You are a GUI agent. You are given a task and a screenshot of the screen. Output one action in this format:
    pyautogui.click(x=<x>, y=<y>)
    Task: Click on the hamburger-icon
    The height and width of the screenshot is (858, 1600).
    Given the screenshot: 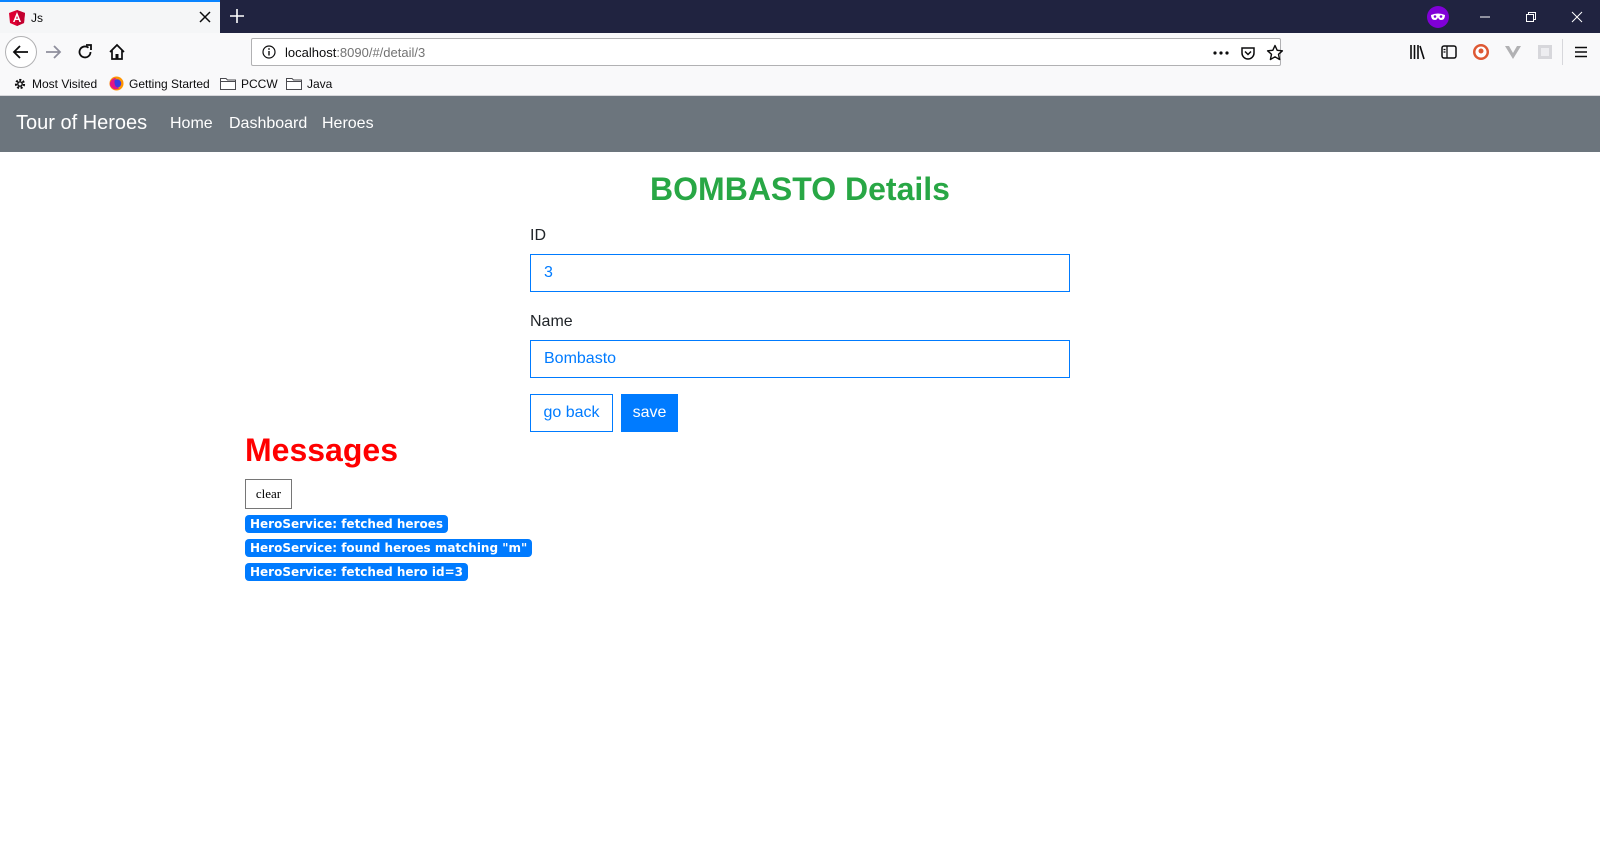 What is the action you would take?
    pyautogui.click(x=1581, y=52)
    